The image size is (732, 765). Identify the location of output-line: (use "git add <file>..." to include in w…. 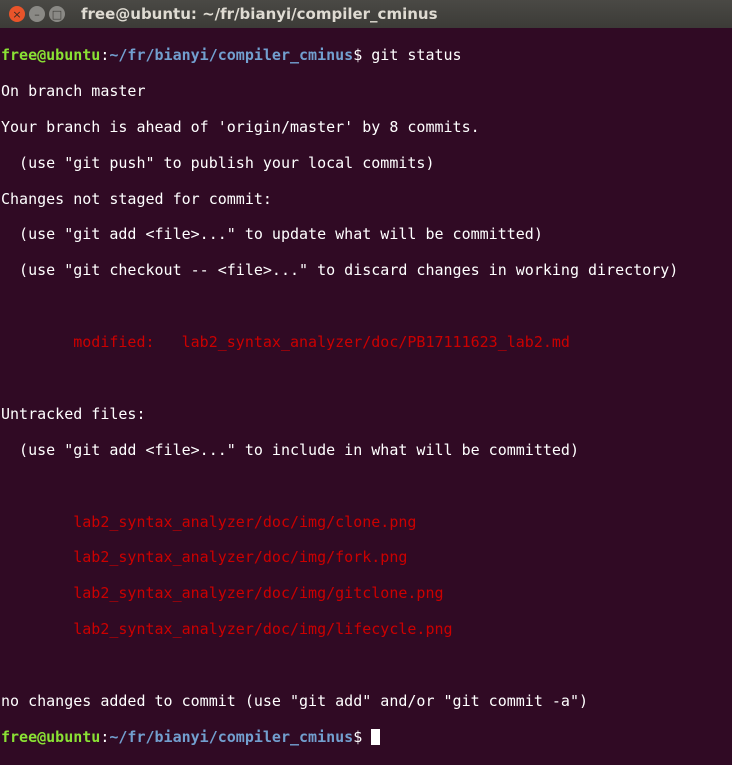
(290, 449).